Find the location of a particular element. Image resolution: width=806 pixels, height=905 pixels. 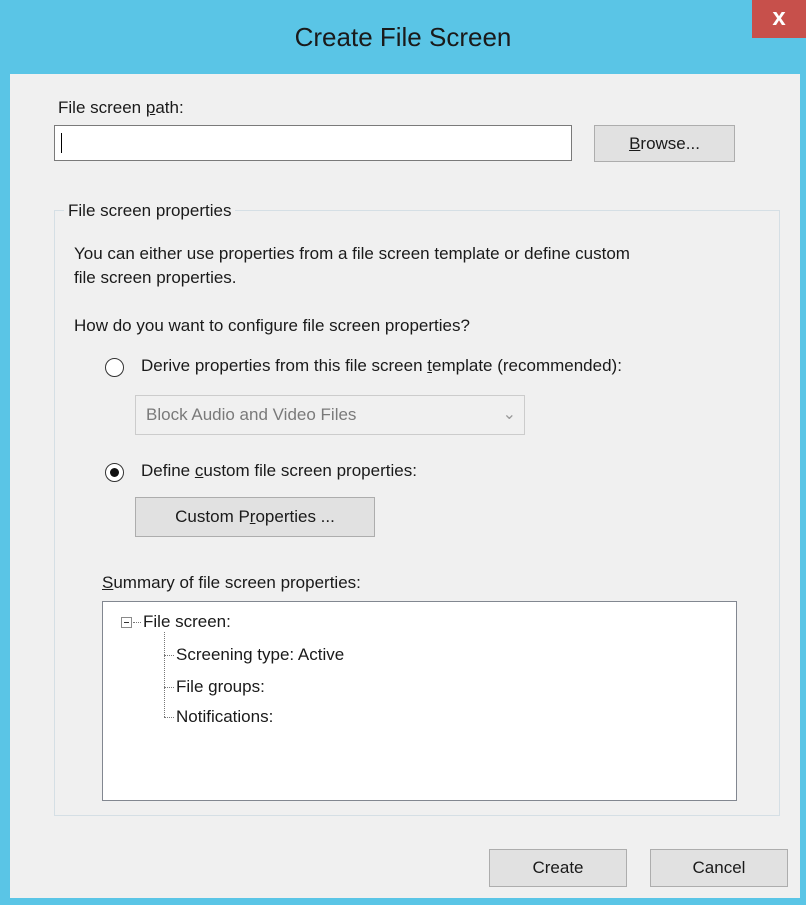

radio-selected-dot is located at coordinates (114, 472).